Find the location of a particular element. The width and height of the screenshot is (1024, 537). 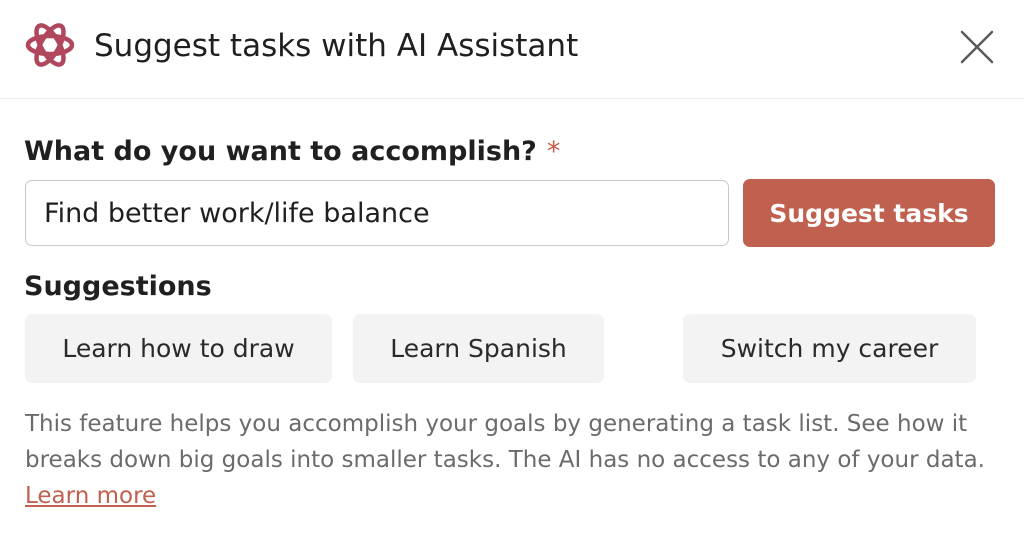

openai-knot-icon is located at coordinates (50, 45).